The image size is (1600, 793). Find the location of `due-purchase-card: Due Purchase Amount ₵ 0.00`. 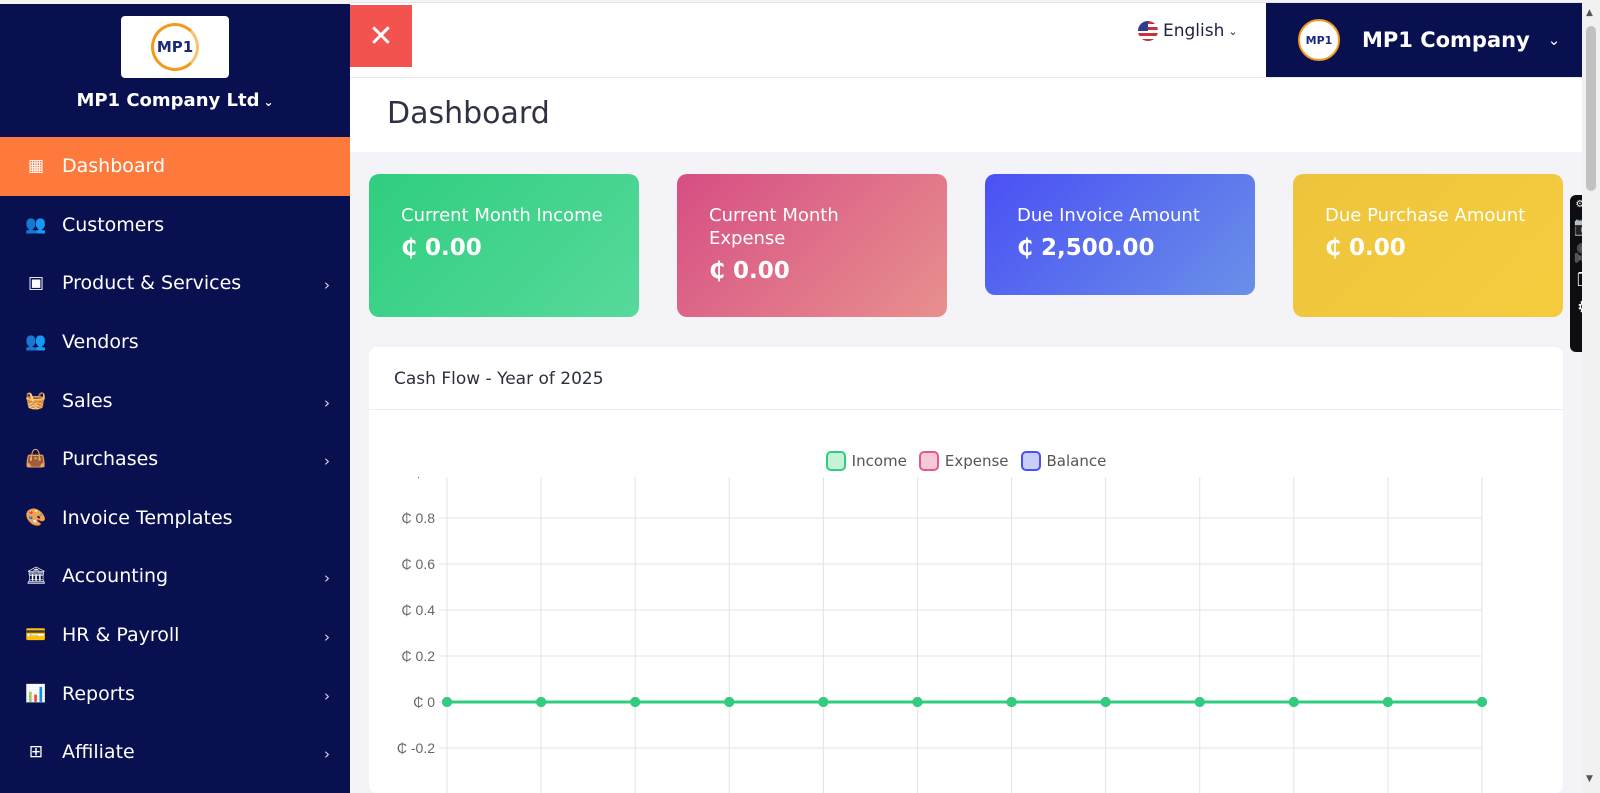

due-purchase-card: Due Purchase Amount ₵ 0.00 is located at coordinates (1428, 245).